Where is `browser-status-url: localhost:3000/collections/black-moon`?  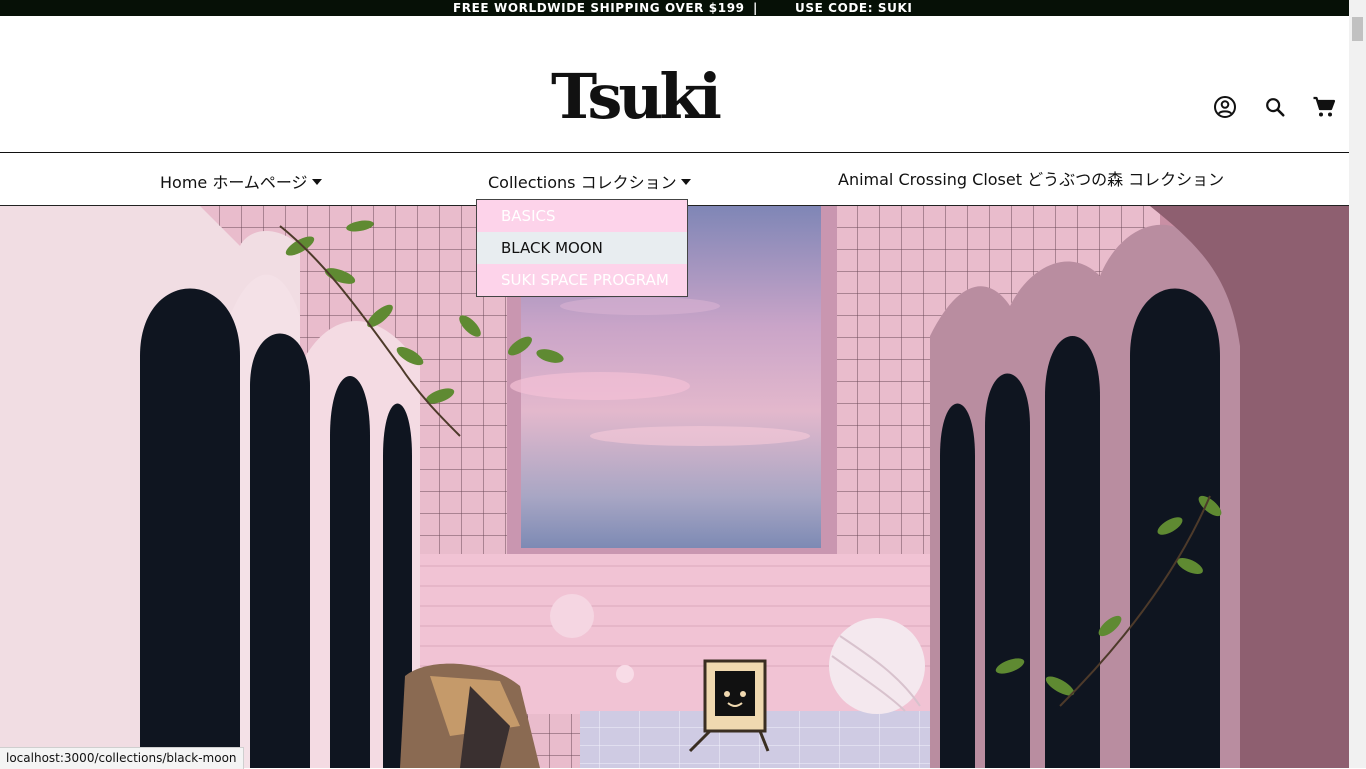 browser-status-url: localhost:3000/collections/black-moon is located at coordinates (122, 758).